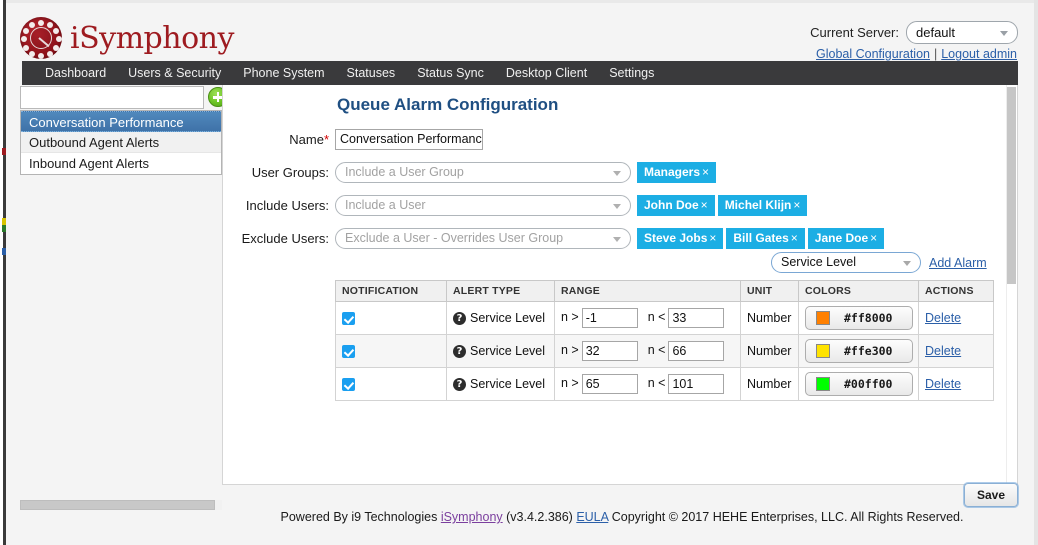  Describe the element at coordinates (152, 38) in the screenshot. I see `brand-name: iSymphony` at that location.